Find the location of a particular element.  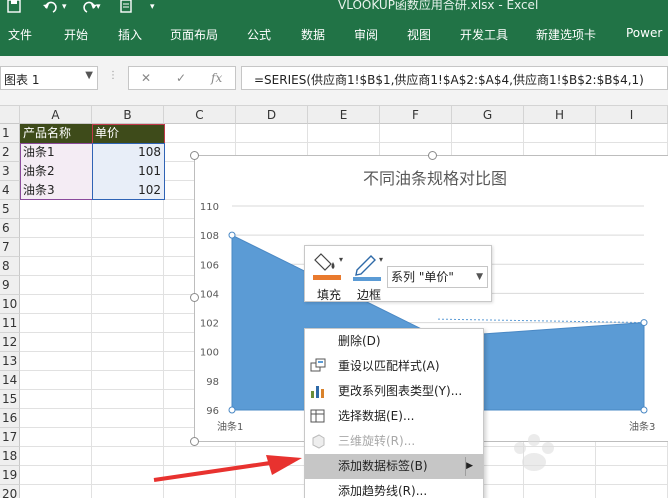

col-header-a: A is located at coordinates (56, 115).